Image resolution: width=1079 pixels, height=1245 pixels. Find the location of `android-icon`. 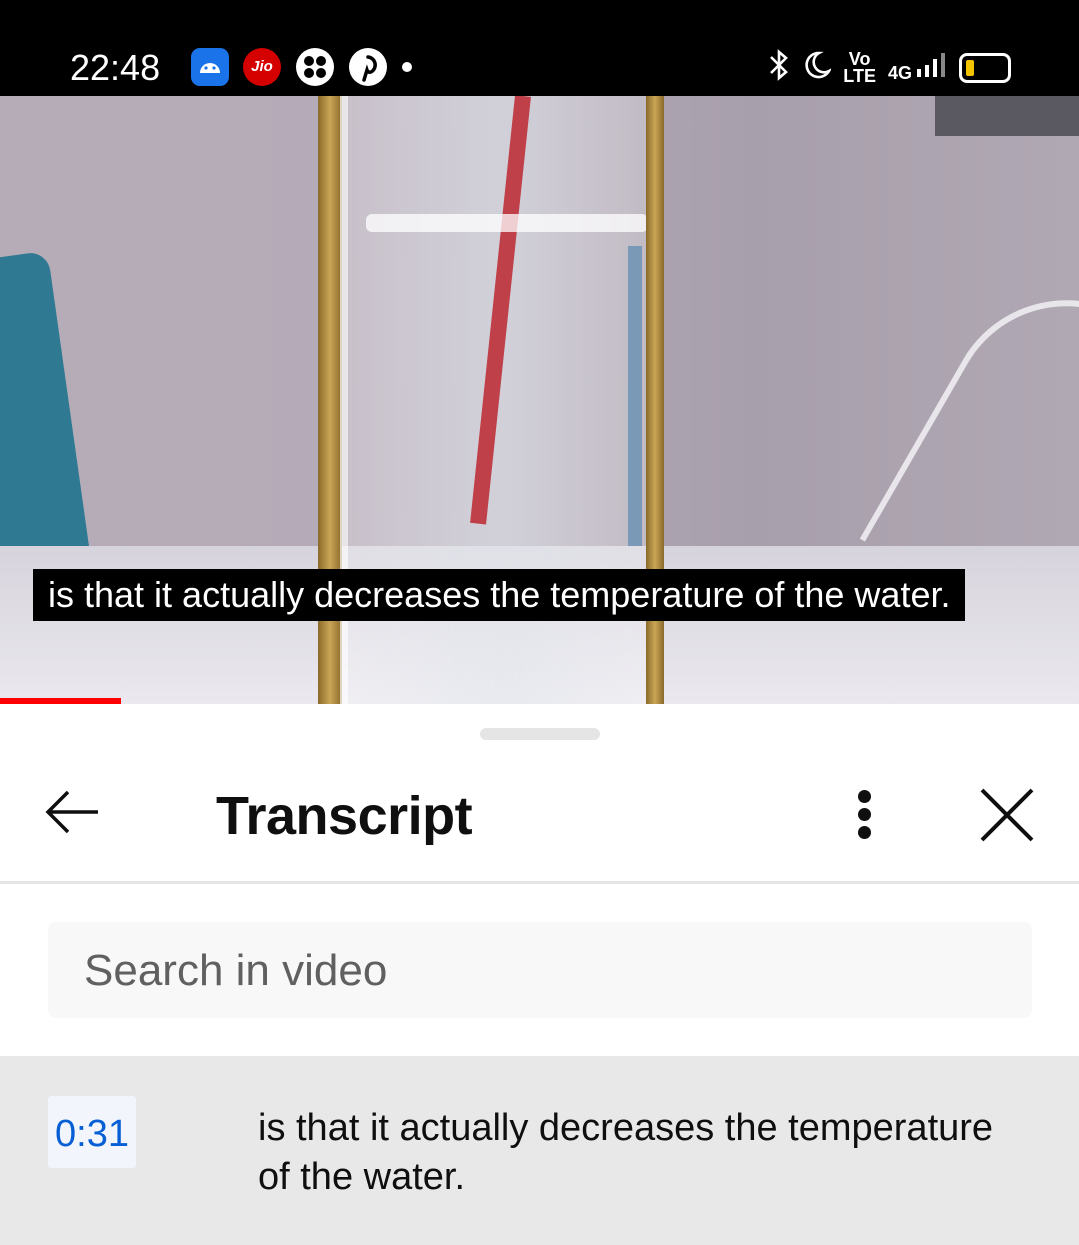

android-icon is located at coordinates (210, 67).